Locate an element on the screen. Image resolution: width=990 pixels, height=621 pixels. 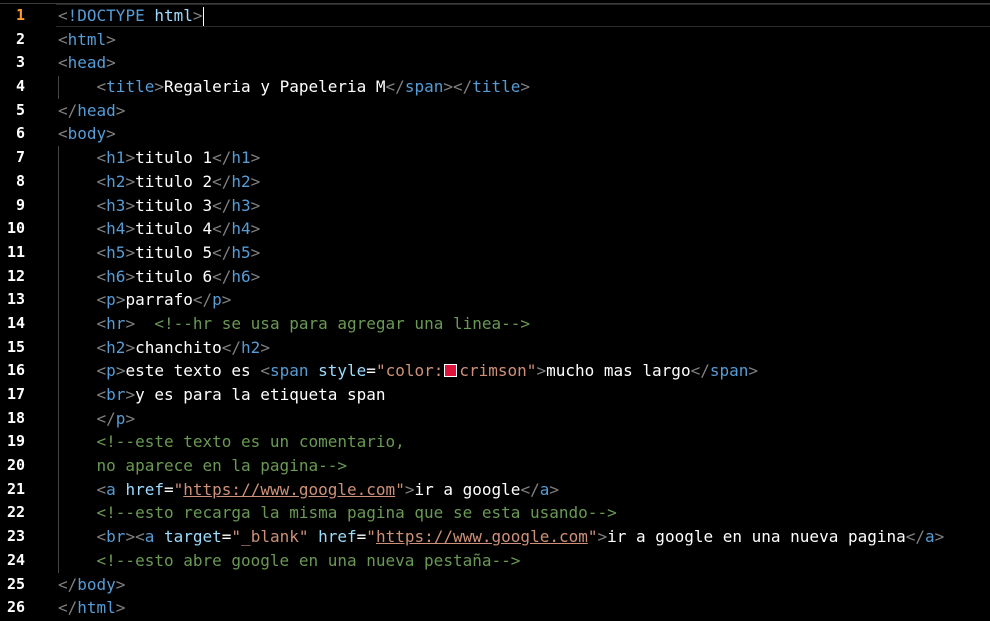
code-line: 11 <h5>titulo 5</h5> is located at coordinates (495, 253).